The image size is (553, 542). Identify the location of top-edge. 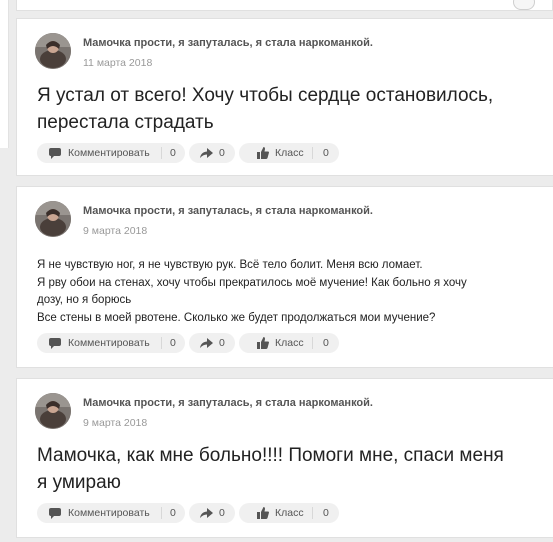
(276, 5).